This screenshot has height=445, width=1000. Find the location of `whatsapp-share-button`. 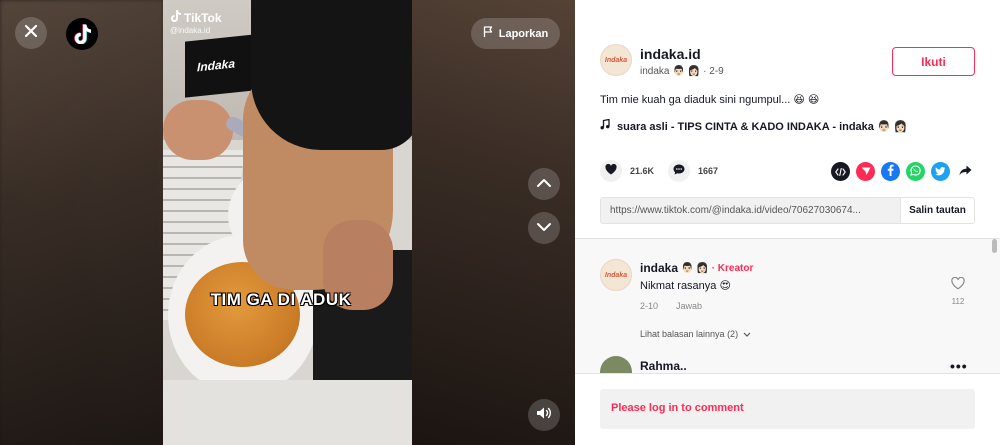

whatsapp-share-button is located at coordinates (915, 171).